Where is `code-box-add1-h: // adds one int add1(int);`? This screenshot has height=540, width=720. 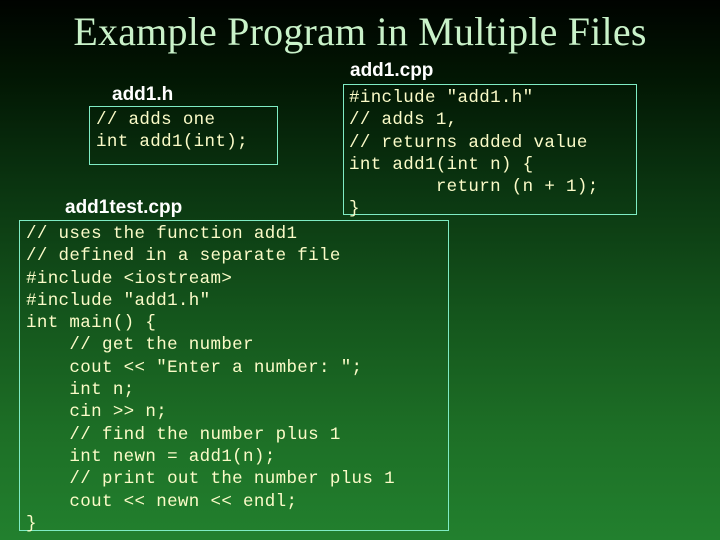 code-box-add1-h: // adds one int add1(int); is located at coordinates (183, 135).